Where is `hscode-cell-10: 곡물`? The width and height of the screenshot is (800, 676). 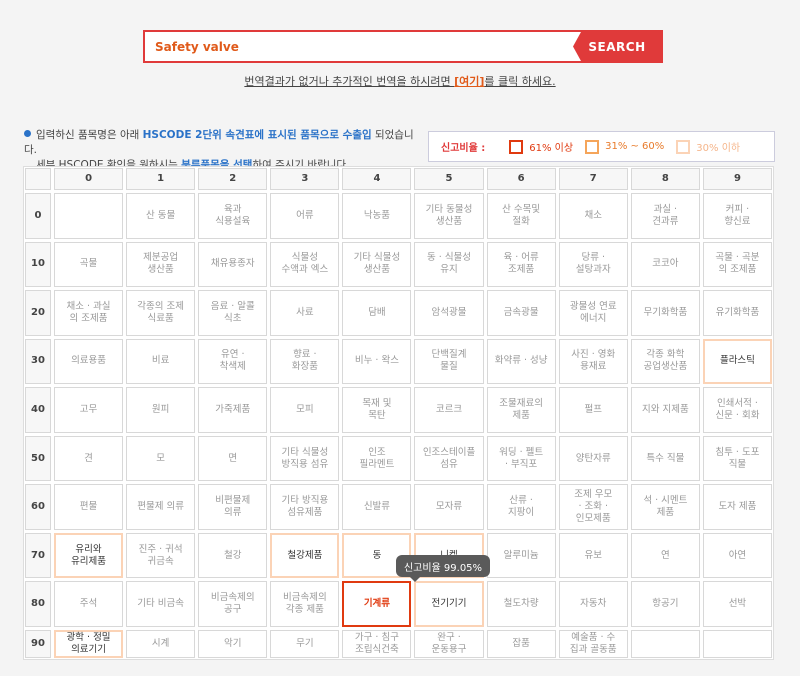
hscode-cell-10: 곡물 is located at coordinates (89, 264).